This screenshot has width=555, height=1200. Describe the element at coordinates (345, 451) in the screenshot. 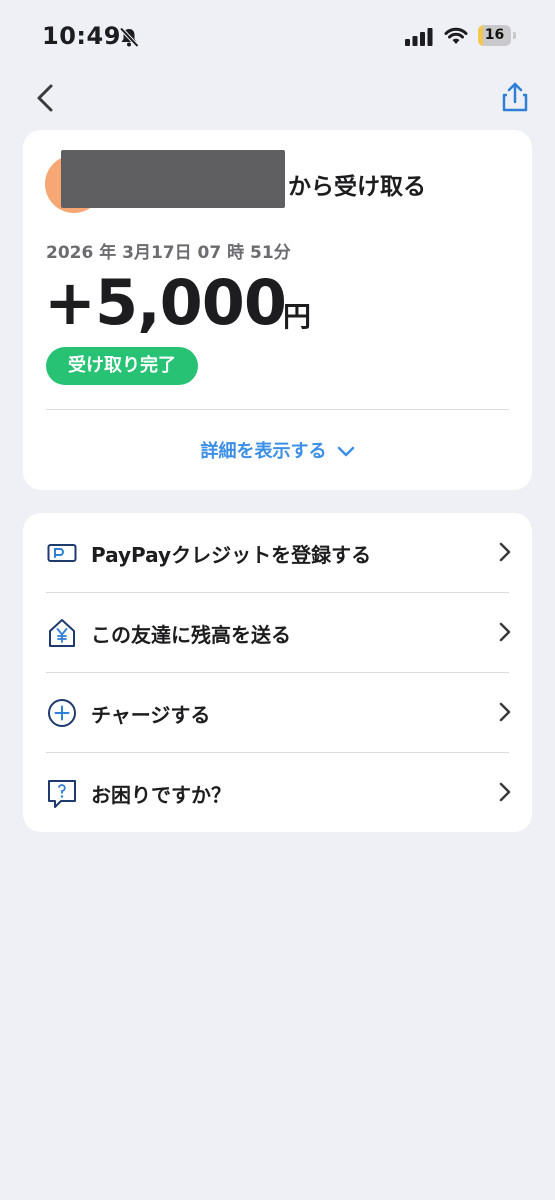

I see `chevron-down-icon` at that location.